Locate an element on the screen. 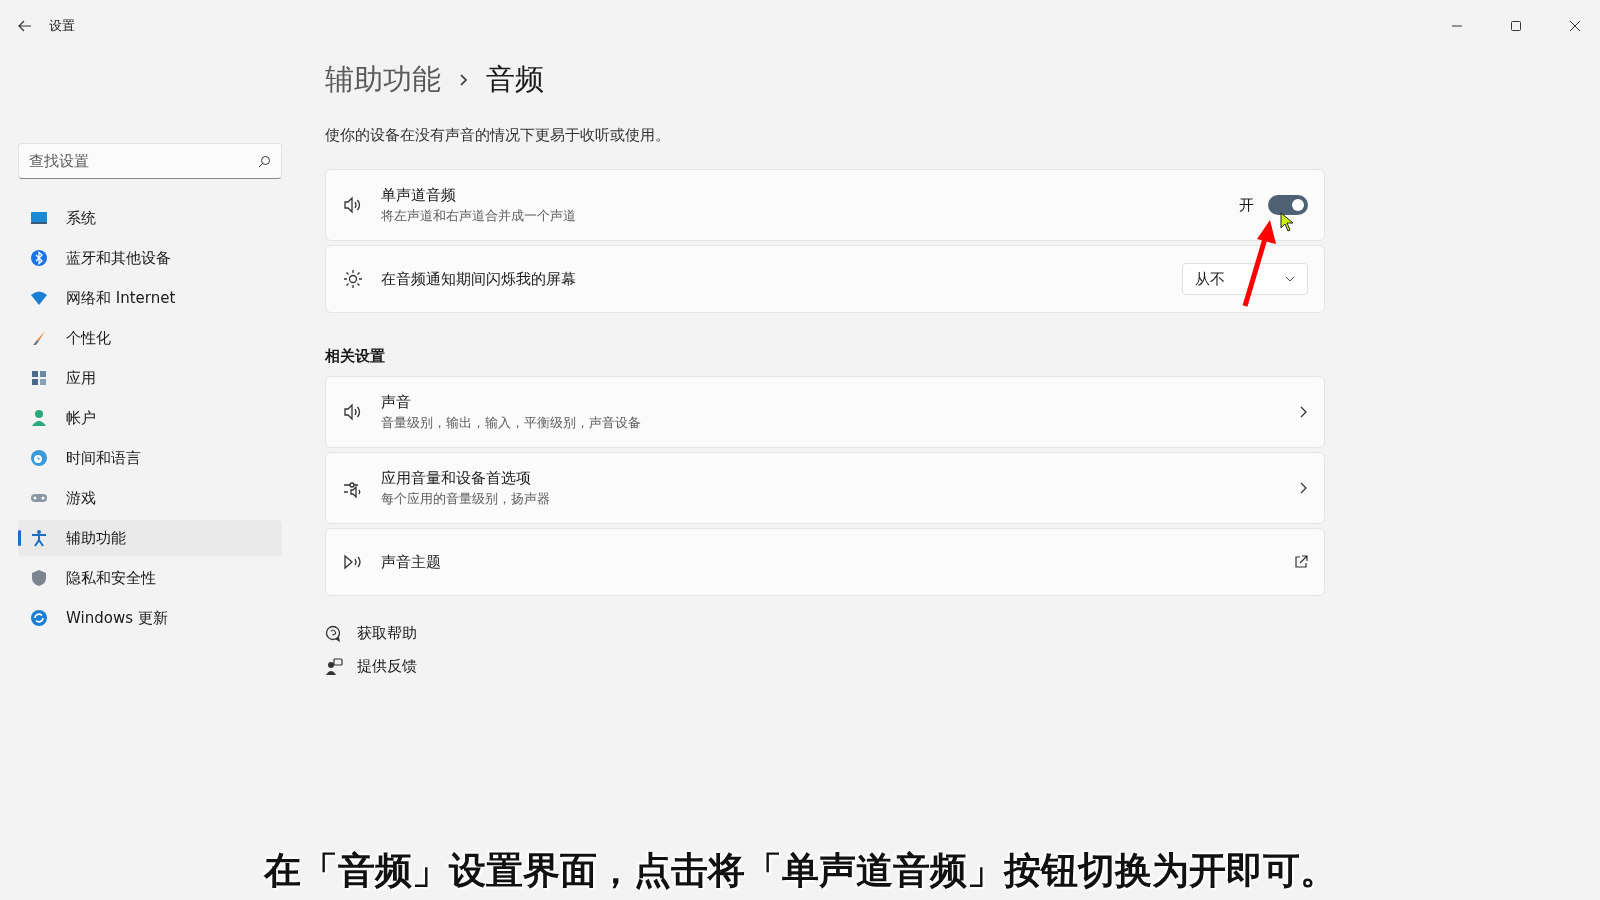  toggle-switch is located at coordinates (1288, 205).